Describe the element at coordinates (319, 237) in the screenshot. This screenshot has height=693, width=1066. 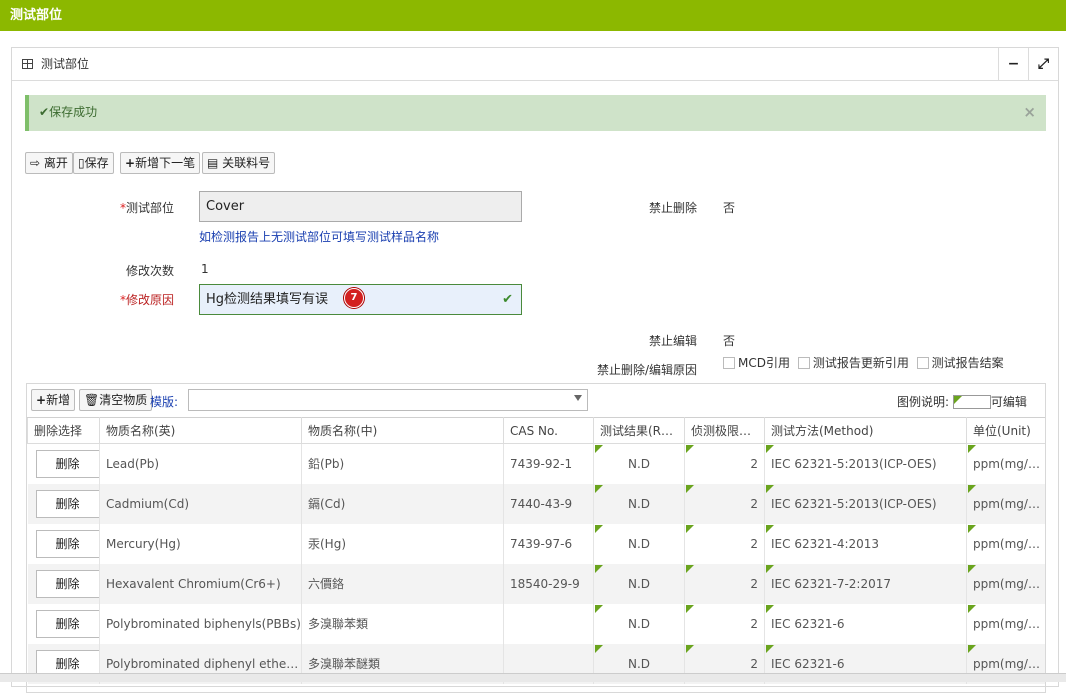
I see `test-part-hint: 如检测报告上无测试部位可填写测试样品名称` at that location.